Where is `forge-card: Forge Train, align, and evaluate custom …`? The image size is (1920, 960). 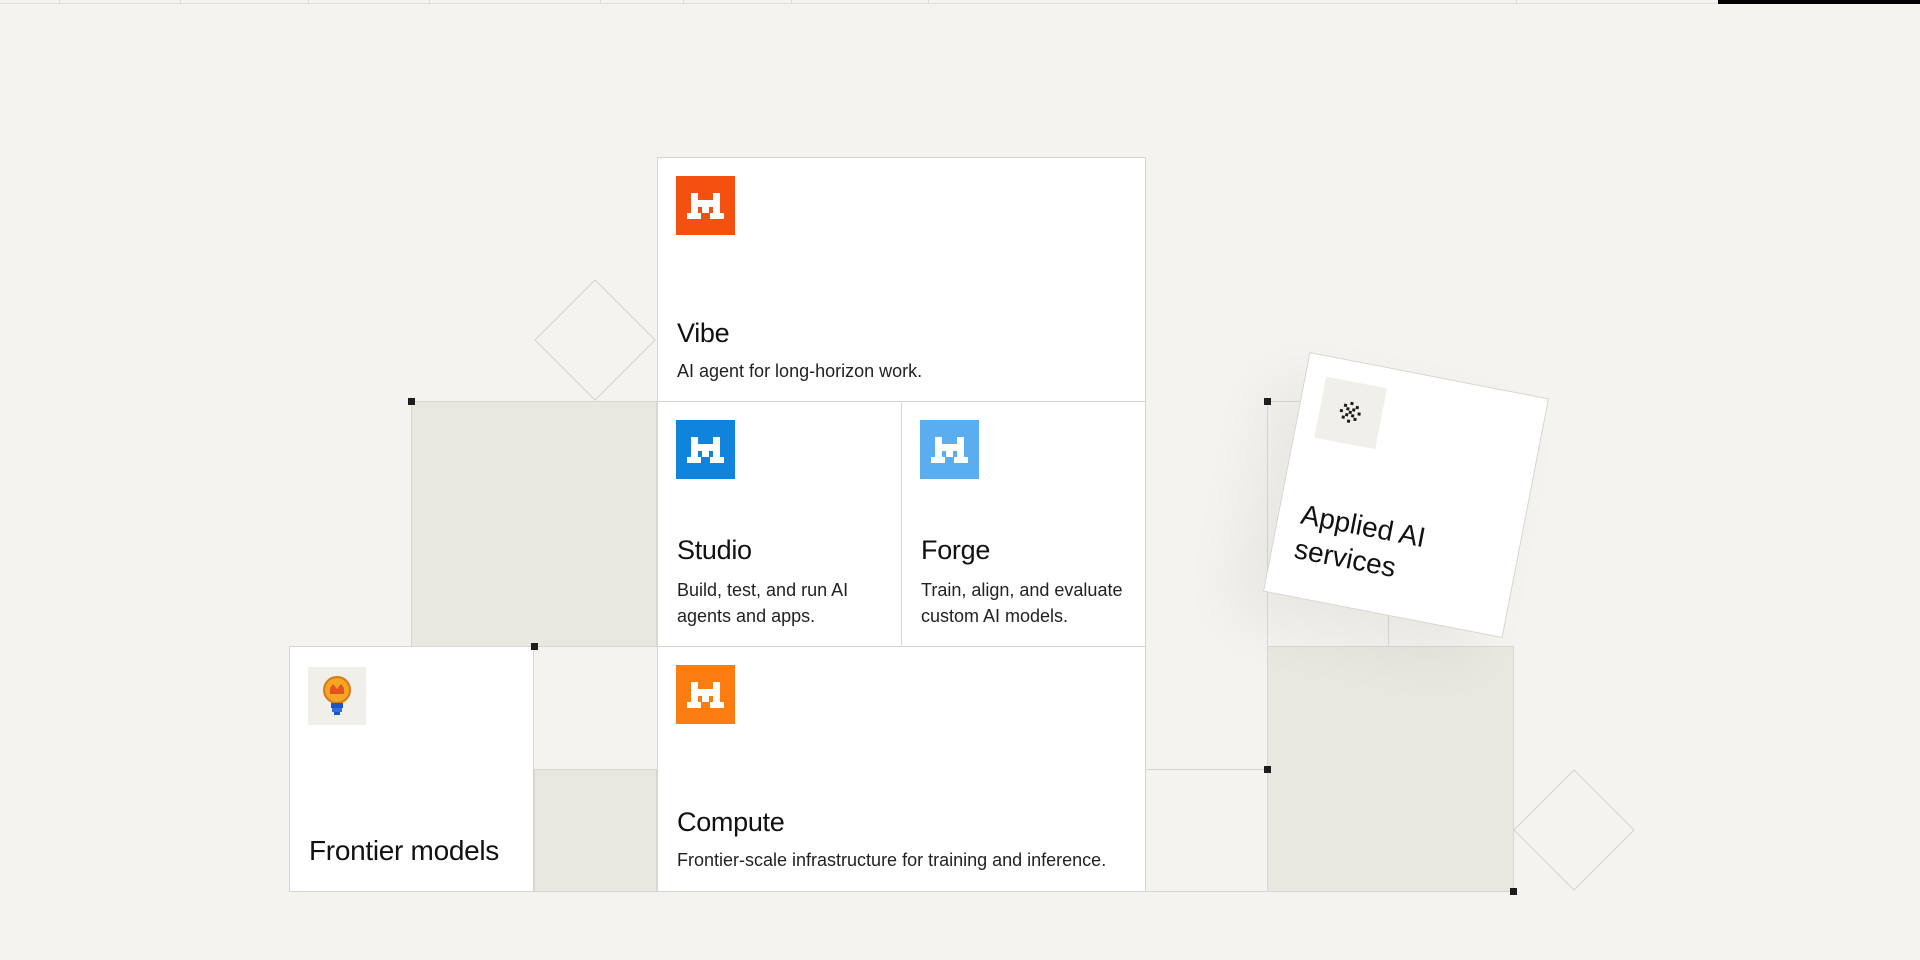
forge-card: Forge Train, align, and evaluate custom … is located at coordinates (1023, 524).